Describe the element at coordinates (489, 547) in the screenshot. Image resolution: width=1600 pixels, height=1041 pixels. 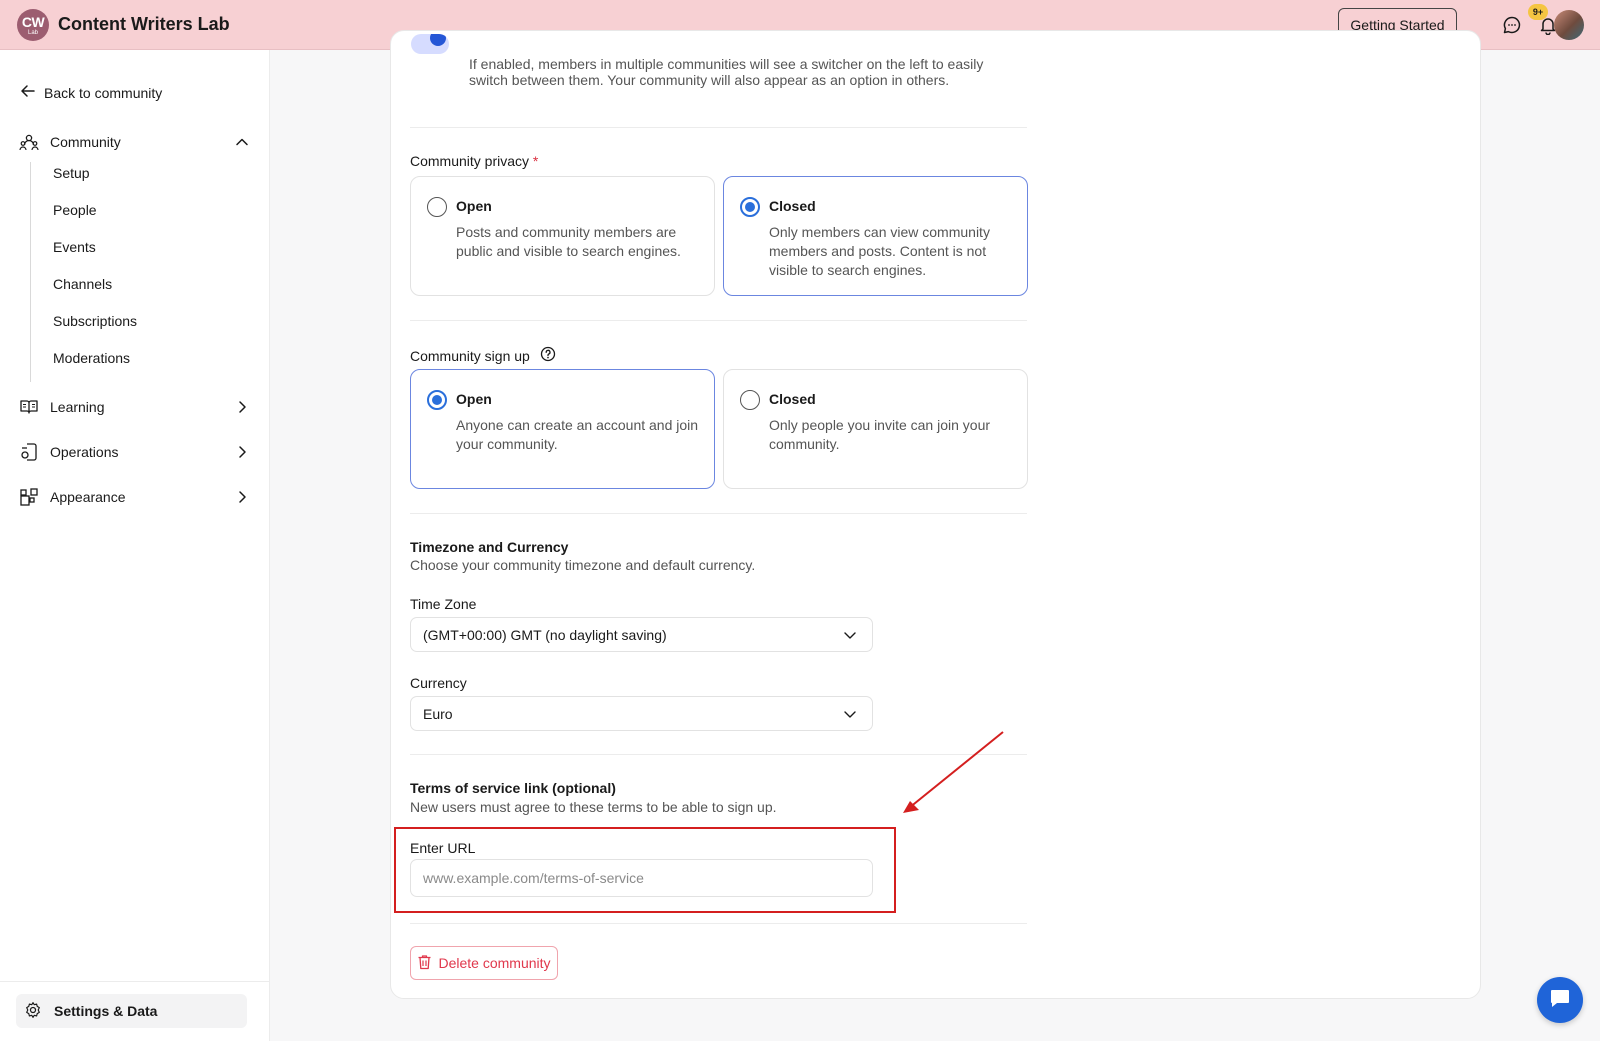
I see `timezone-section-title: Timezone and Currency` at that location.